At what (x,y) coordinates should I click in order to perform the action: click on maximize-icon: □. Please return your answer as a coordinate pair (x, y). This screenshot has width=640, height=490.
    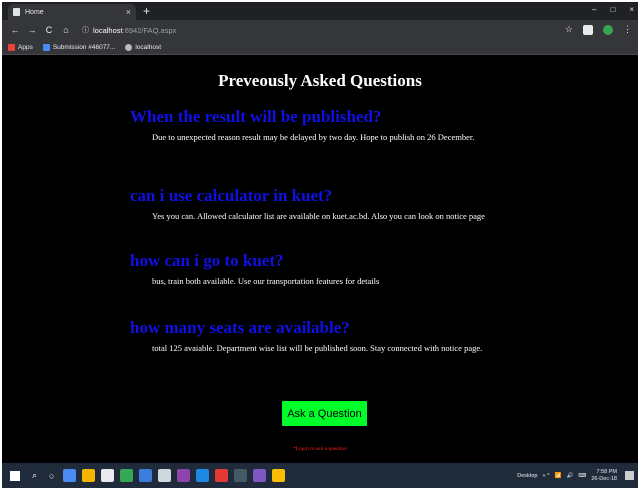
    Looking at the image, I should click on (612, 9).